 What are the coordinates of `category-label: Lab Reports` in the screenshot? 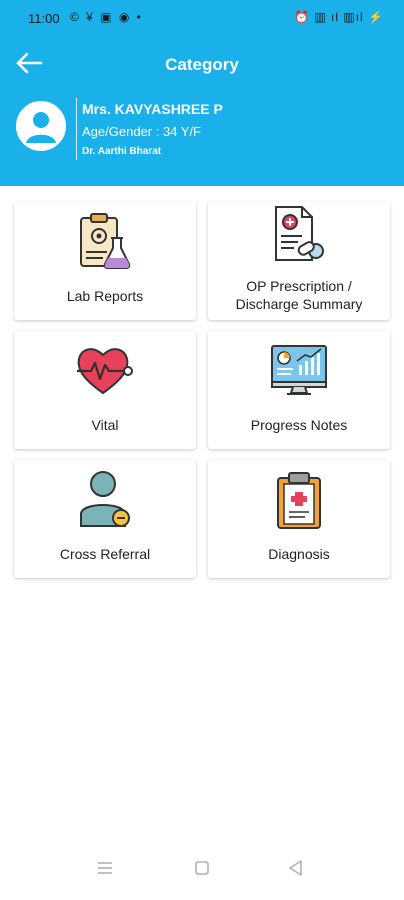 It's located at (105, 296).